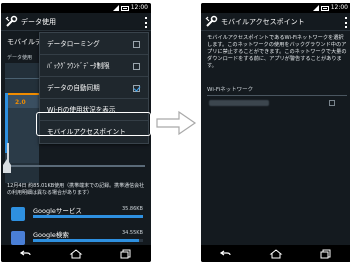 The width and height of the screenshot is (350, 265). I want to click on menu-item-data-roaming: データローミング, so click(94, 44).